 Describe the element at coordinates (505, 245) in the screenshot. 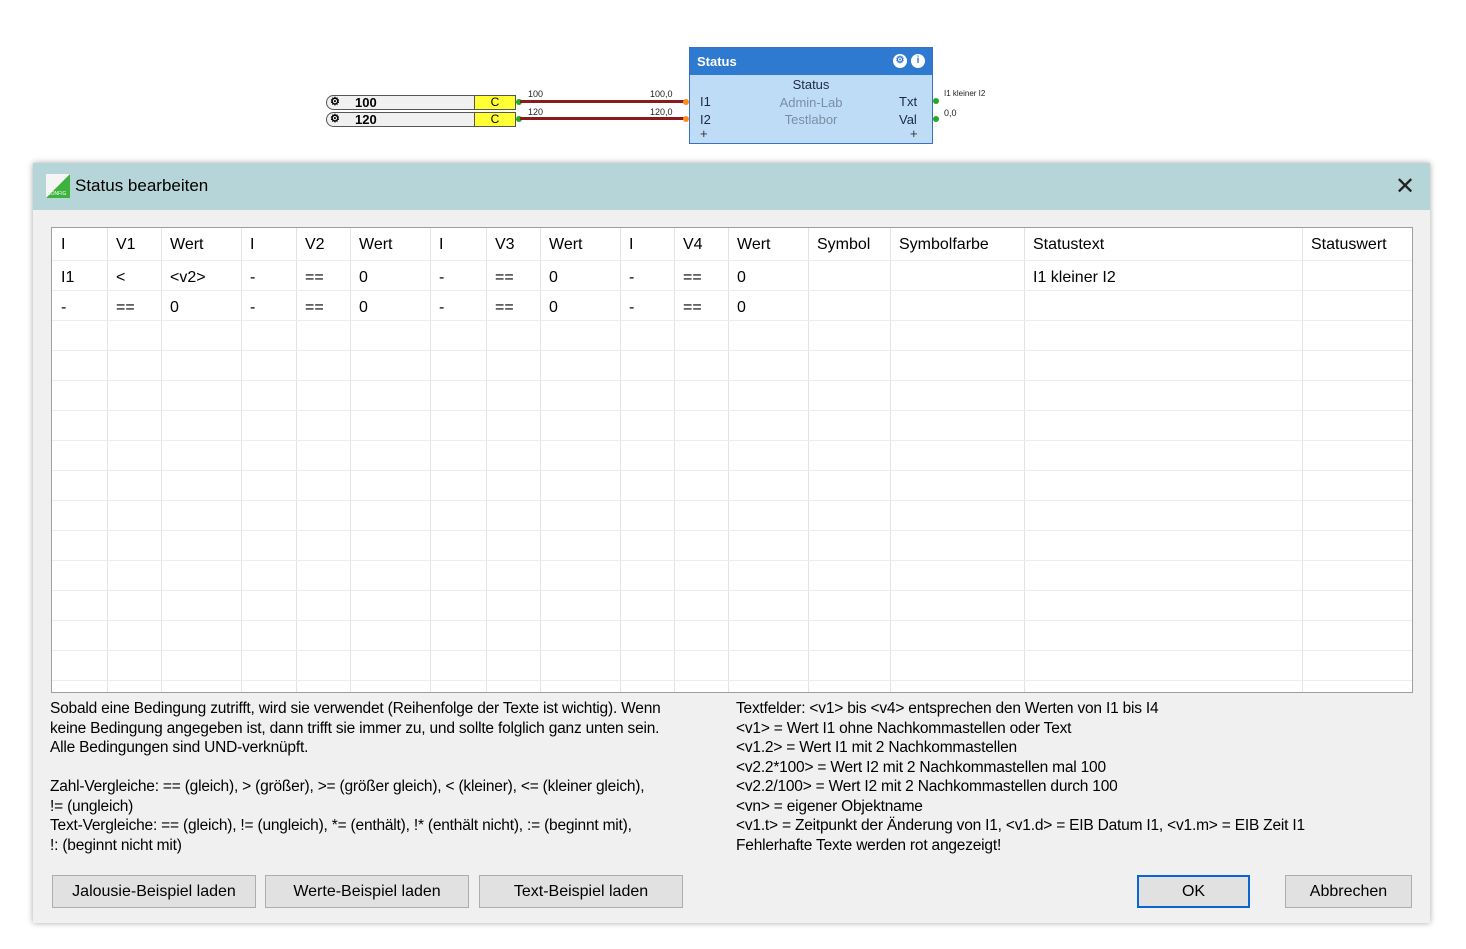

I see `column-header: V3` at that location.